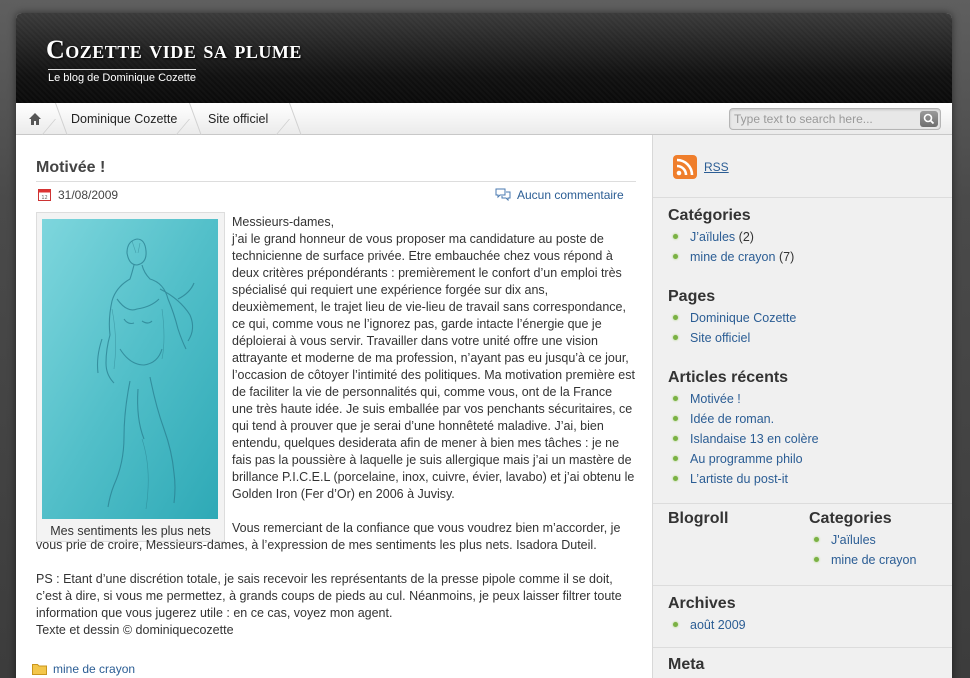 This screenshot has width=970, height=678. What do you see at coordinates (685, 167) in the screenshot?
I see `rss-icon` at bounding box center [685, 167].